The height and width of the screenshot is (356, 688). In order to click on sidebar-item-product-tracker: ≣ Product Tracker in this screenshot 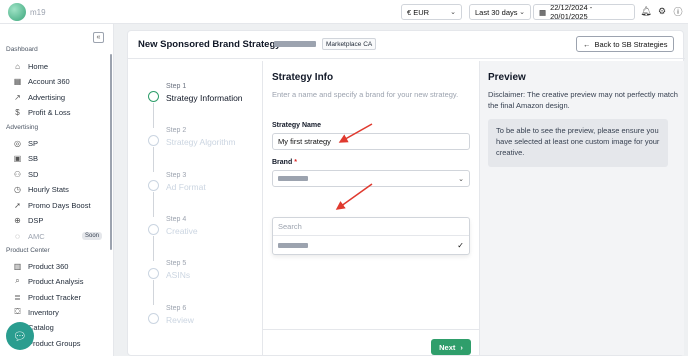, I will do `click(46, 297)`.